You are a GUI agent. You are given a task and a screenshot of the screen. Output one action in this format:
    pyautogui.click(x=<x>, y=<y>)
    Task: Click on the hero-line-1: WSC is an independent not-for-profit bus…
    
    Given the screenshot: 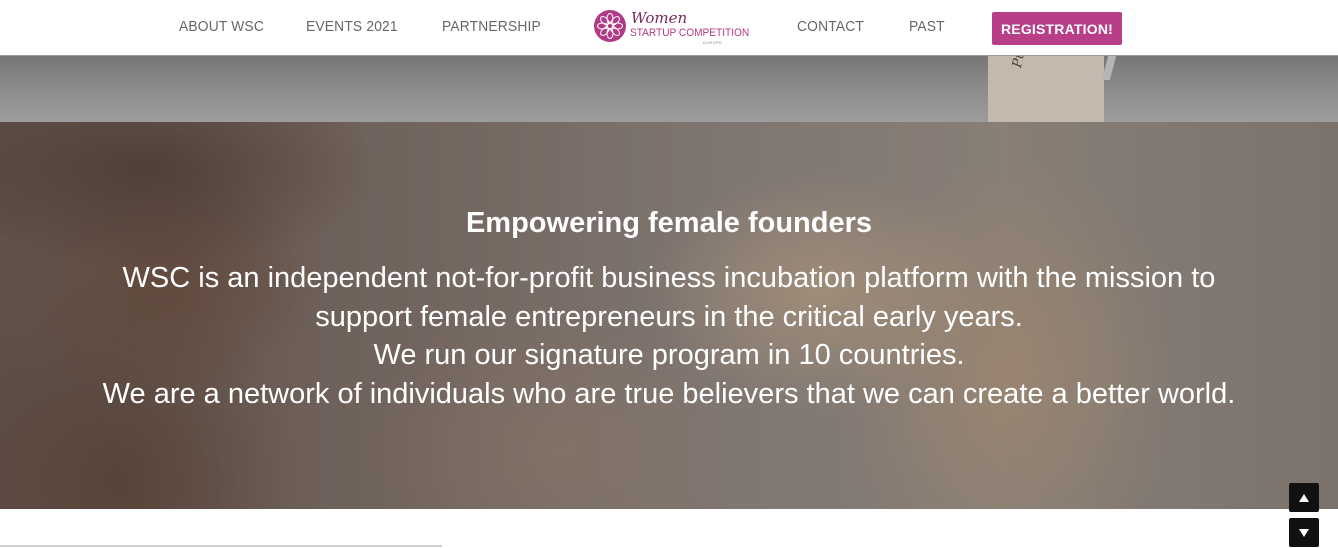 What is the action you would take?
    pyautogui.click(x=669, y=278)
    